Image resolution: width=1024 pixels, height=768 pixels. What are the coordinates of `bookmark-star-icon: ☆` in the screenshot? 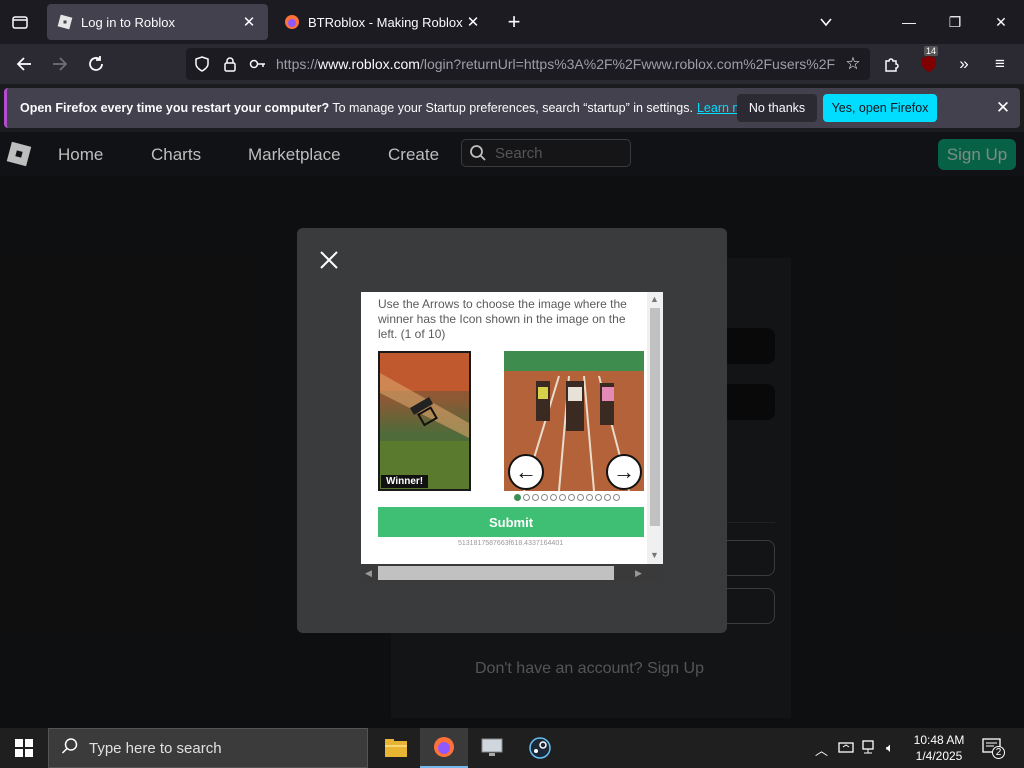 It's located at (853, 64).